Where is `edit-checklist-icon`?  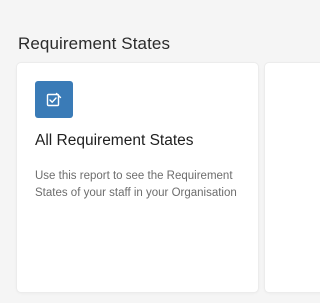
edit-checklist-icon is located at coordinates (54, 99).